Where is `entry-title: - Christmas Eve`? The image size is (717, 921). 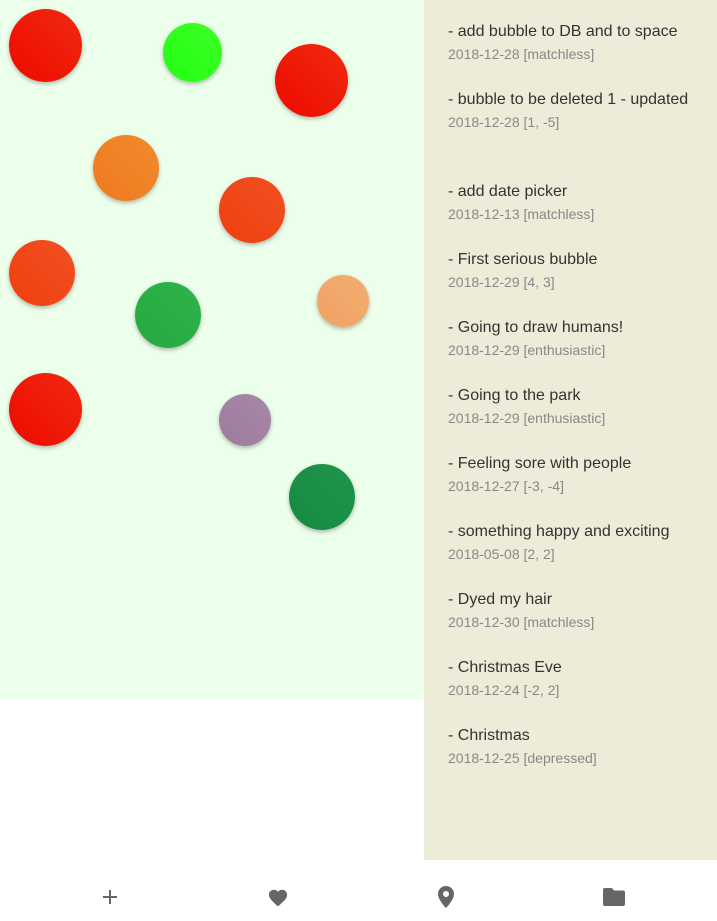 entry-title: - Christmas Eve is located at coordinates (505, 667).